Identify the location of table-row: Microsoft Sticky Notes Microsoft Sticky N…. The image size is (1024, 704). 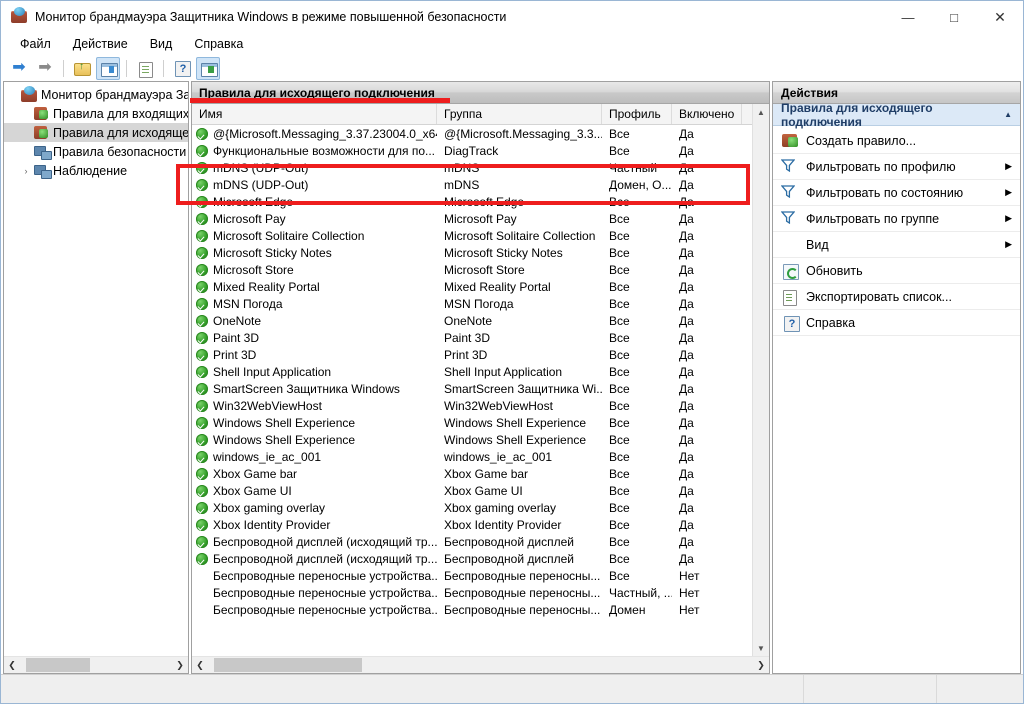
(472, 252).